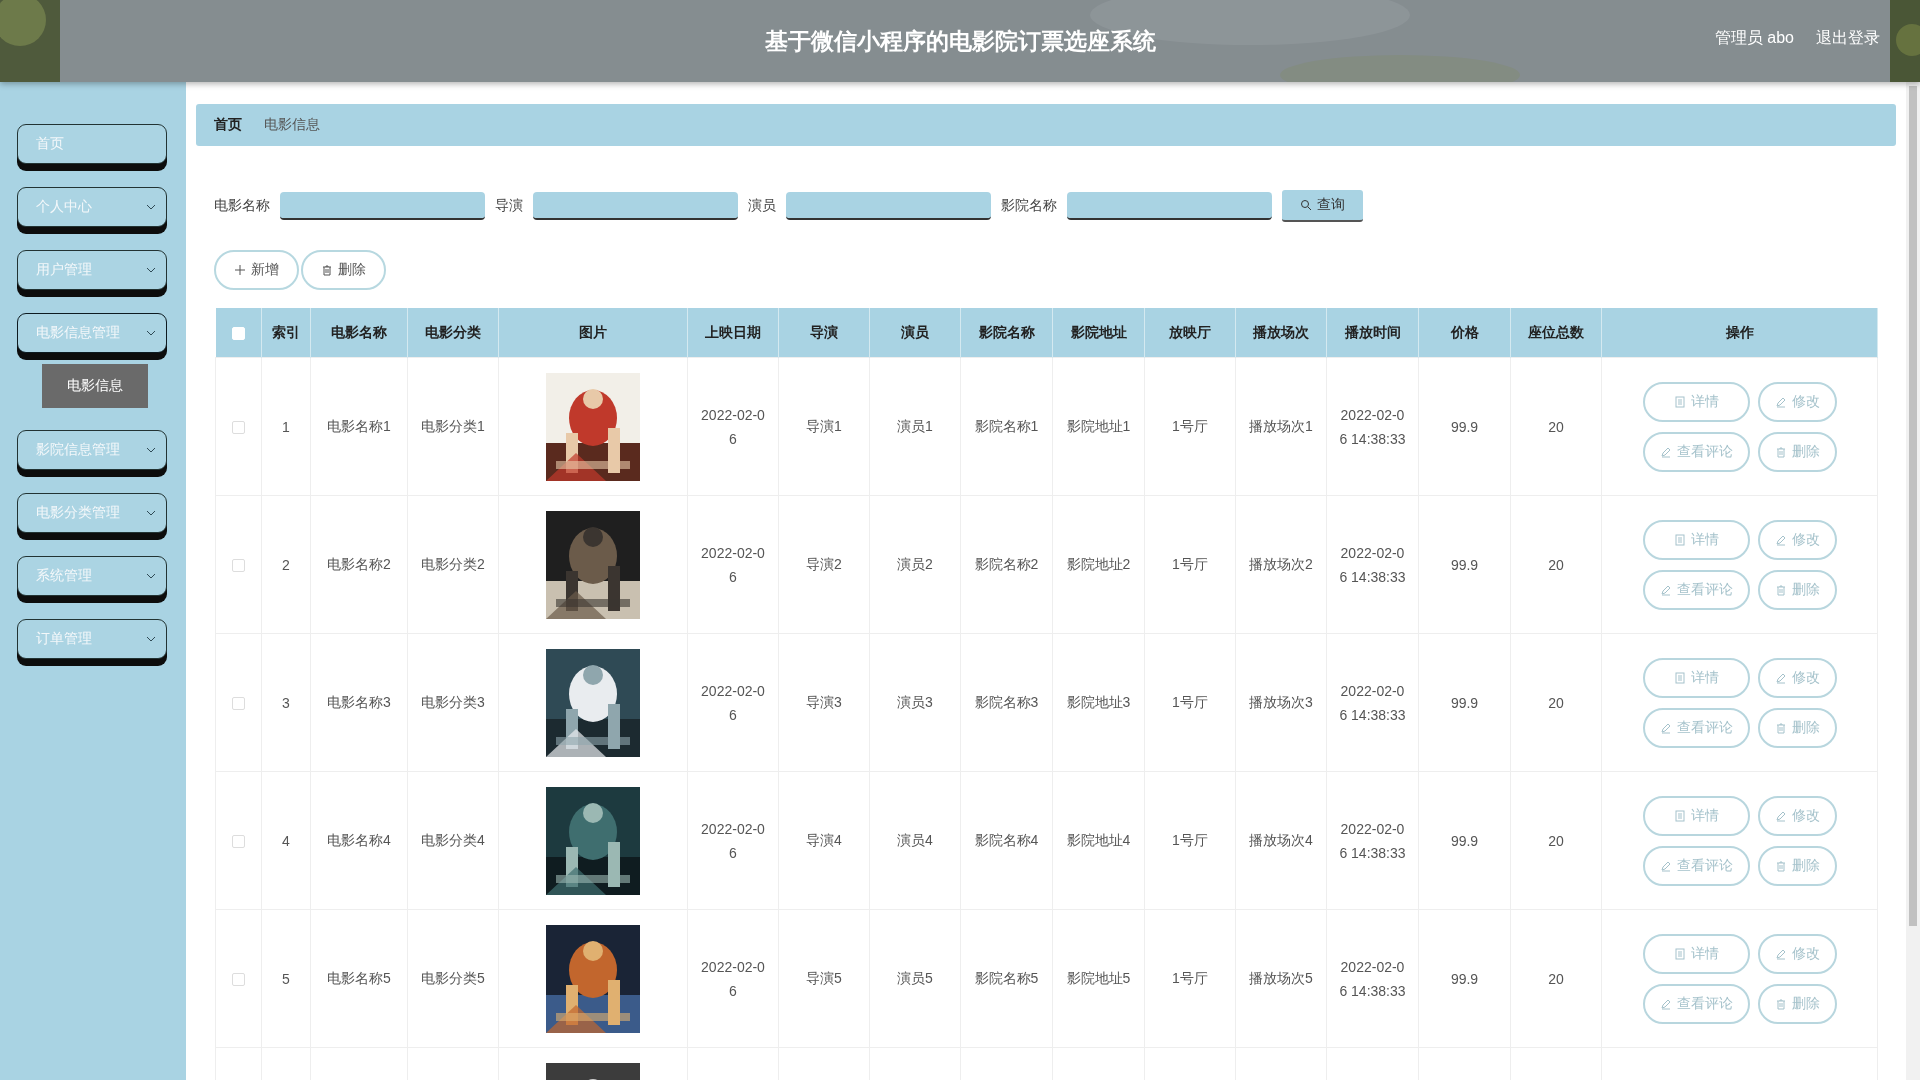 This screenshot has height=1080, width=1920. I want to click on table-cell: 导演5, so click(824, 977).